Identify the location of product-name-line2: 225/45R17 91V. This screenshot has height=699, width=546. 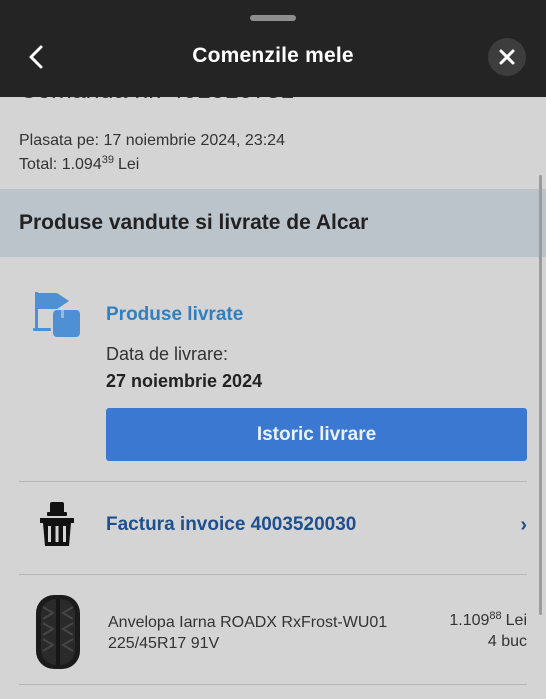
(164, 643).